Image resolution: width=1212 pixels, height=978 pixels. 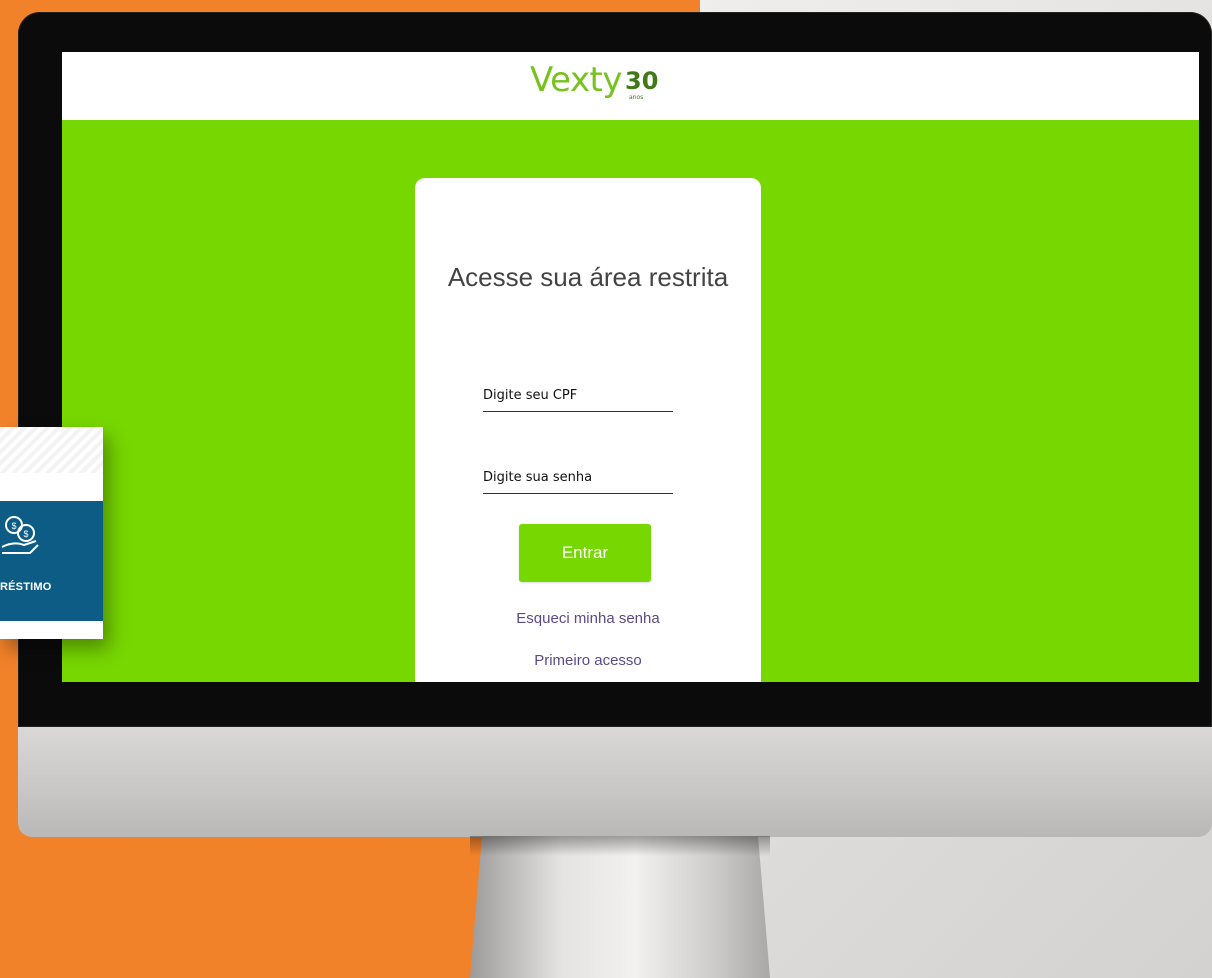 What do you see at coordinates (585, 553) in the screenshot?
I see `login-button: Entrar` at bounding box center [585, 553].